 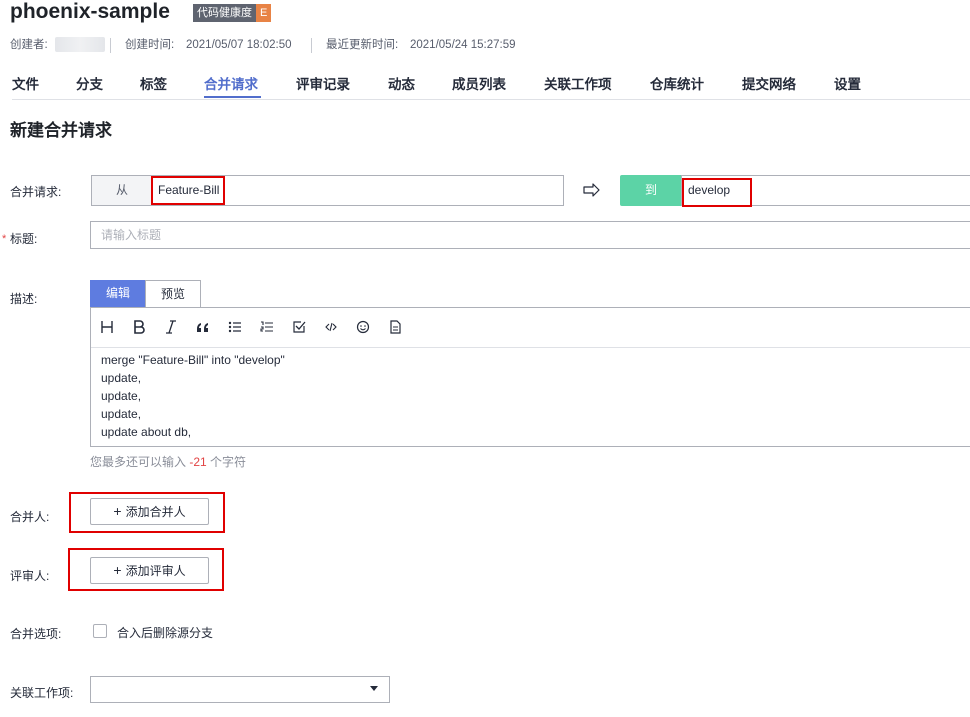 I want to click on creator-label: 创建者:, so click(x=29, y=45).